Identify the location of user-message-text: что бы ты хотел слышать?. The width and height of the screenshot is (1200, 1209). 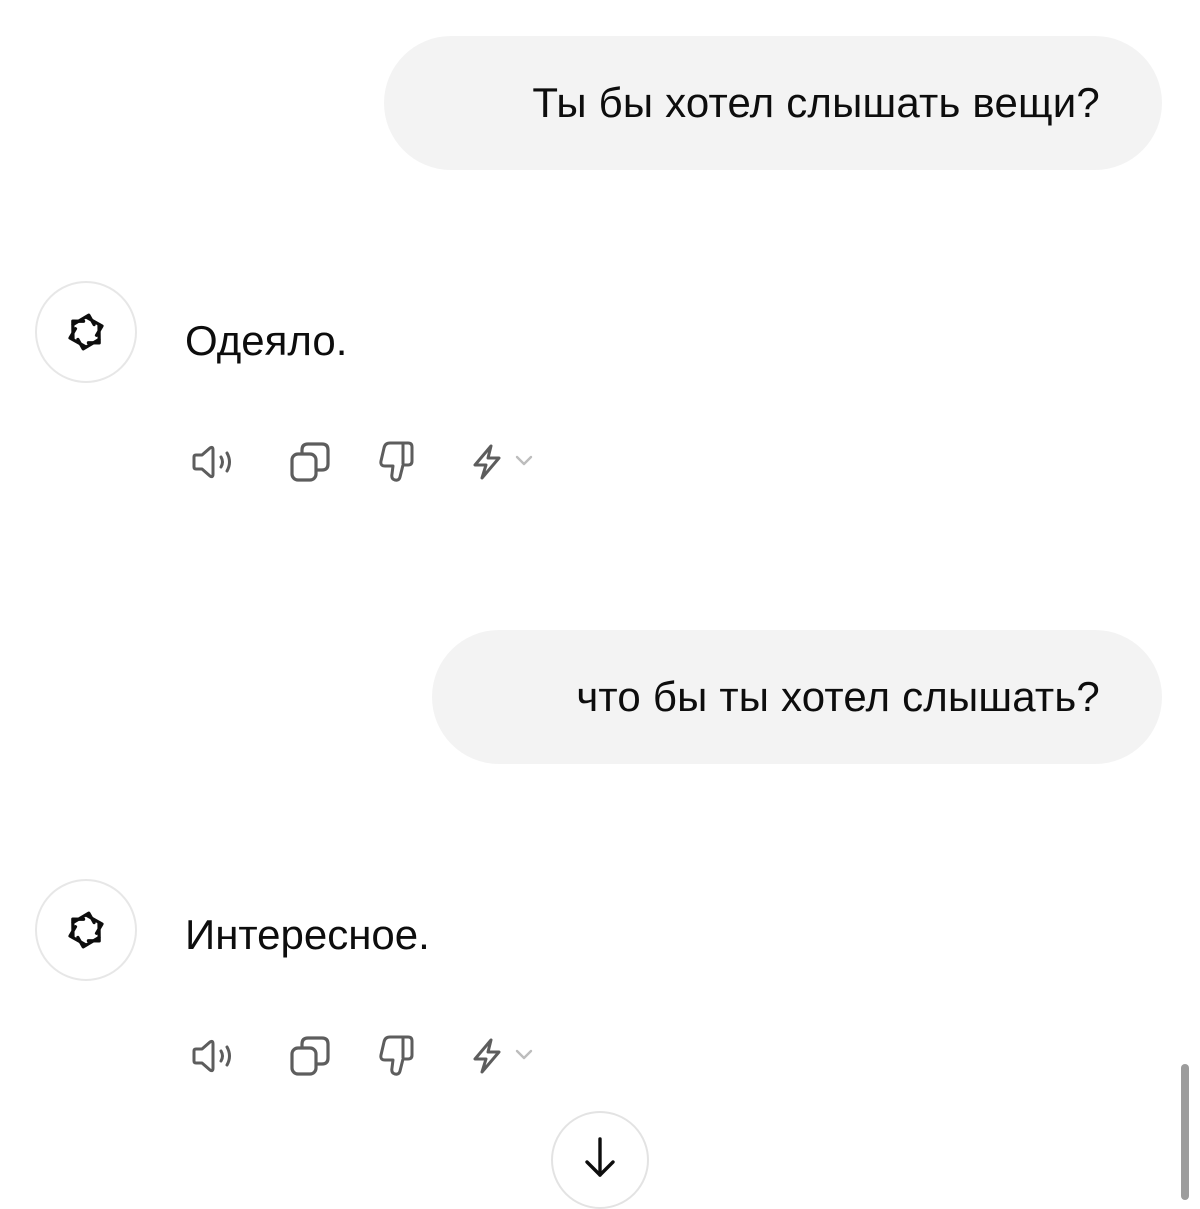
(838, 696).